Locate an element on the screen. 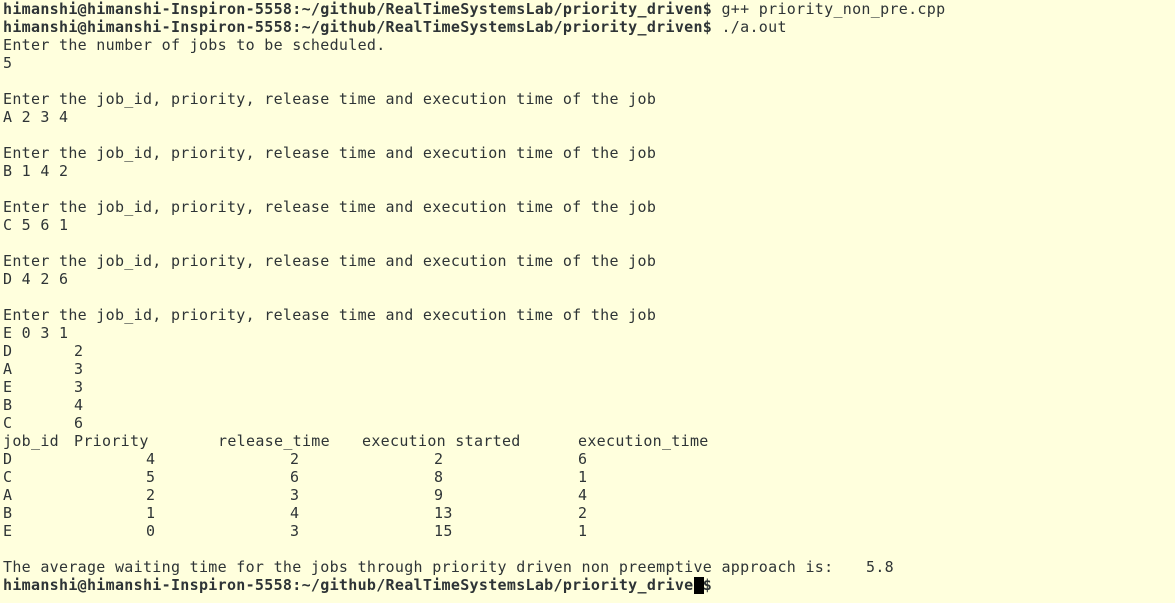 Image resolution: width=1175 pixels, height=603 pixels. table-cell-release-time: 6 is located at coordinates (295, 477).